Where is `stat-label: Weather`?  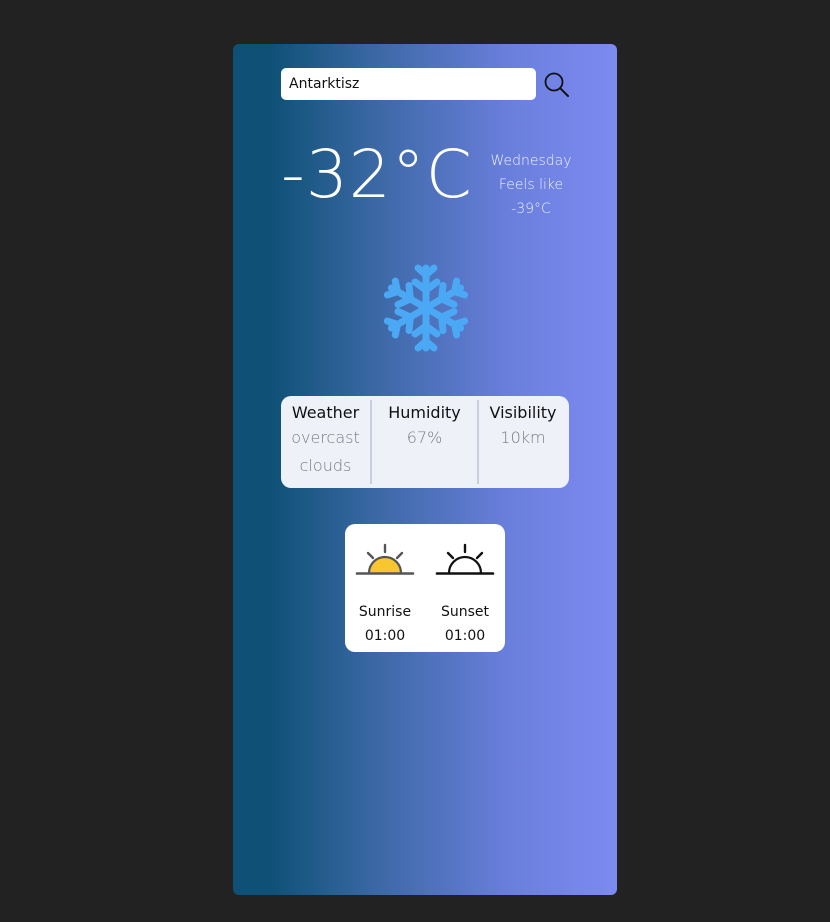 stat-label: Weather is located at coordinates (325, 412).